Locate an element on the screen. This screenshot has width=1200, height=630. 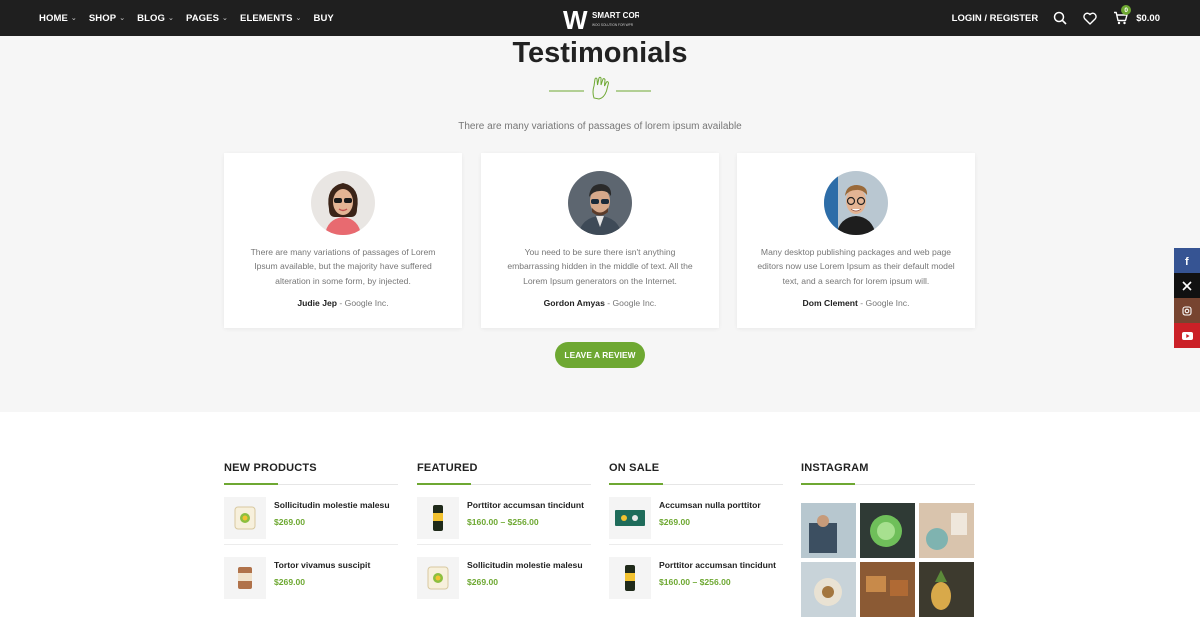
nav-blog: BLOG ⌄ is located at coordinates (155, 18).